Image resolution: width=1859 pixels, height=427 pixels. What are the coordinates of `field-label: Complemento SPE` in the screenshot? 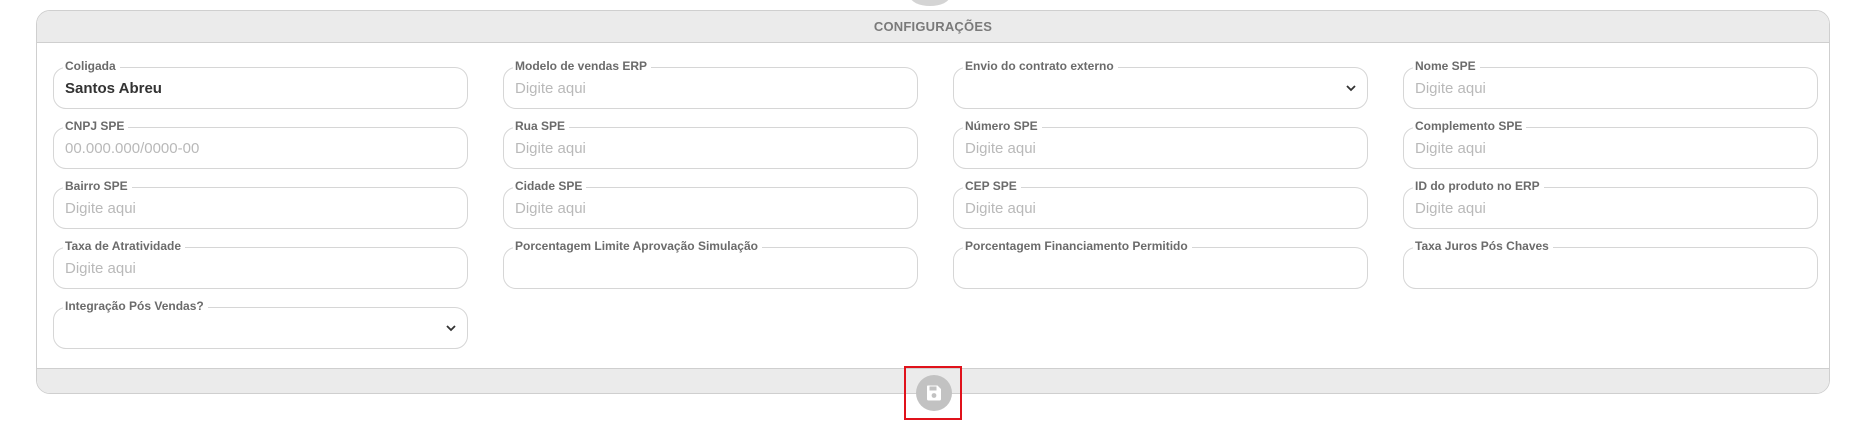 It's located at (1470, 126).